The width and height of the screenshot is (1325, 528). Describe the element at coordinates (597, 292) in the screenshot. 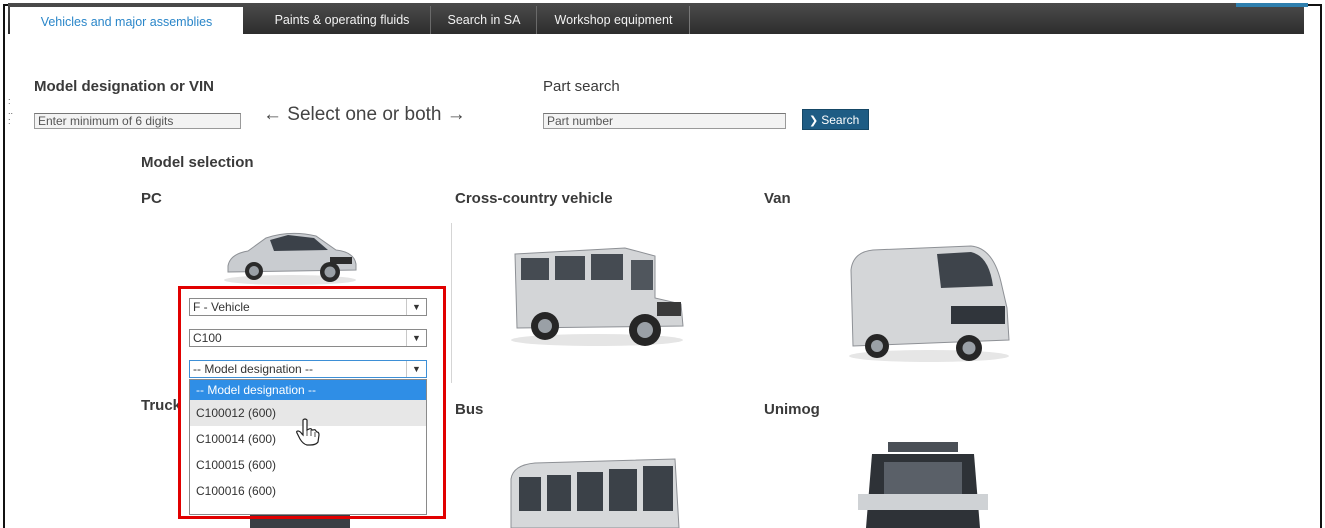

I see `cross-country-vehicle-image` at that location.